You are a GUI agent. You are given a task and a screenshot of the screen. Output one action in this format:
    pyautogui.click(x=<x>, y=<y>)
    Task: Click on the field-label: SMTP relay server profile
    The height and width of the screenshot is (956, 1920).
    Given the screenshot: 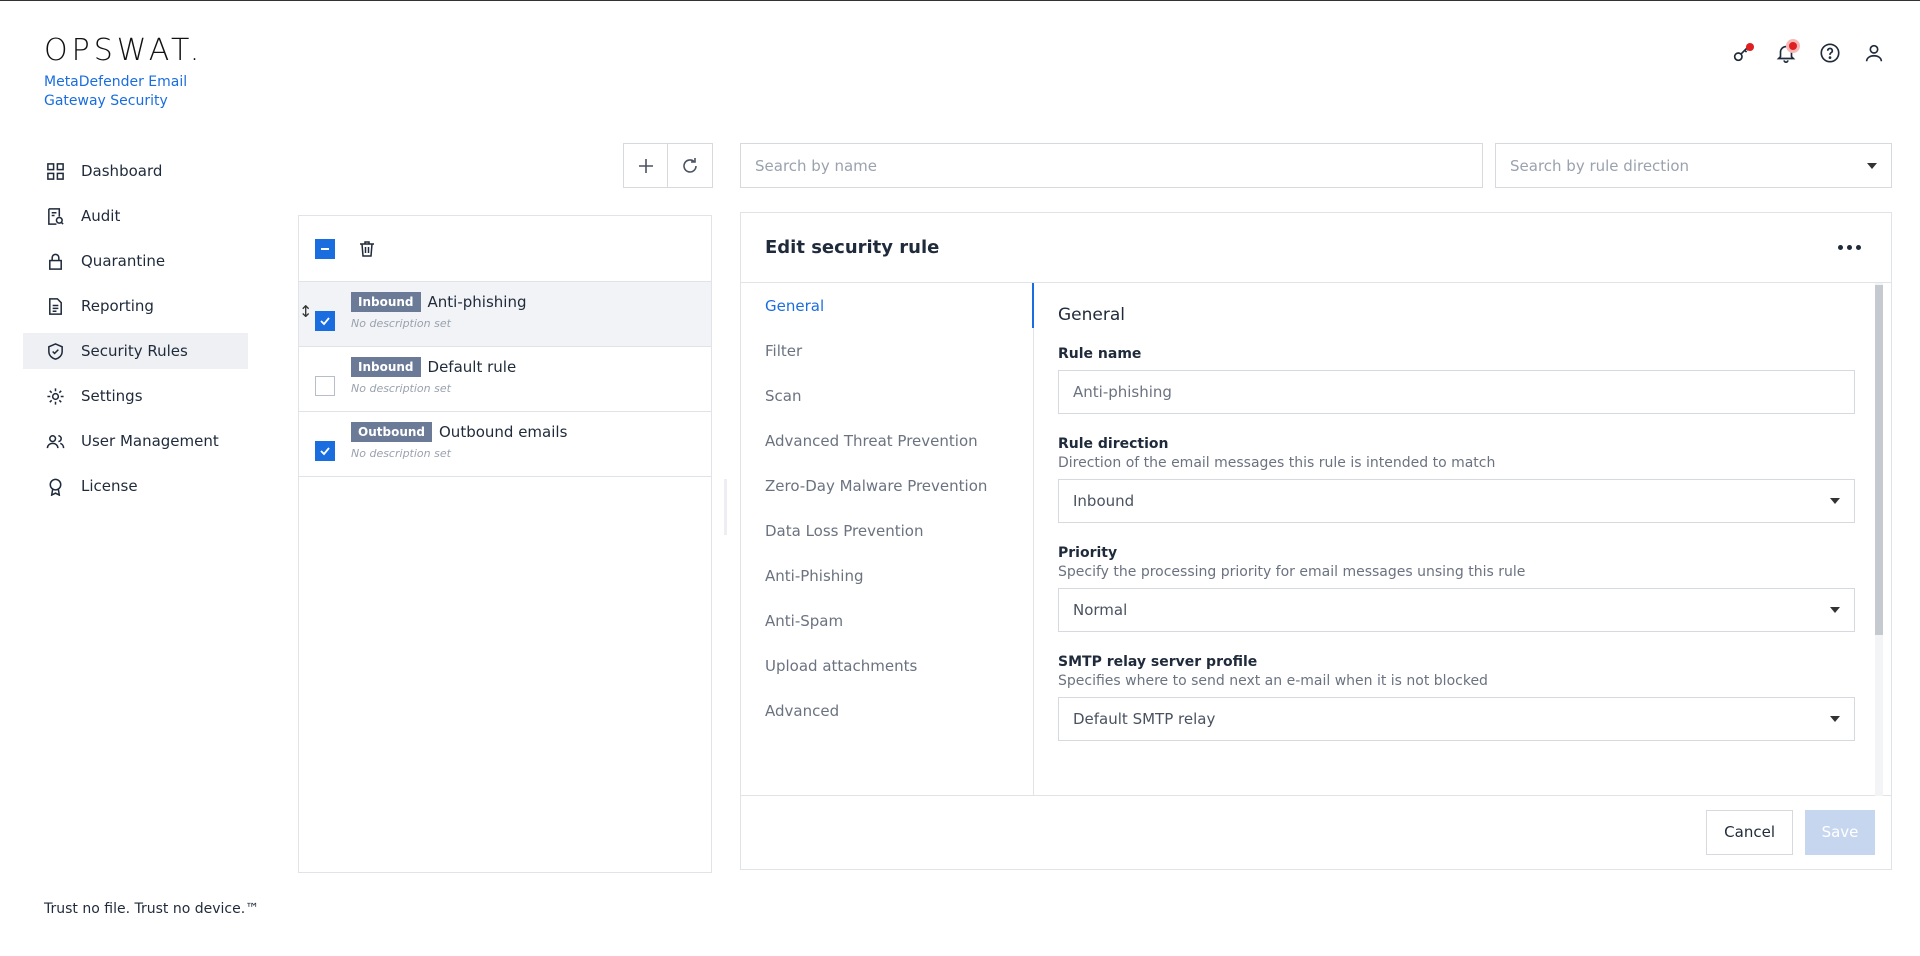 What is the action you would take?
    pyautogui.click(x=1158, y=662)
    